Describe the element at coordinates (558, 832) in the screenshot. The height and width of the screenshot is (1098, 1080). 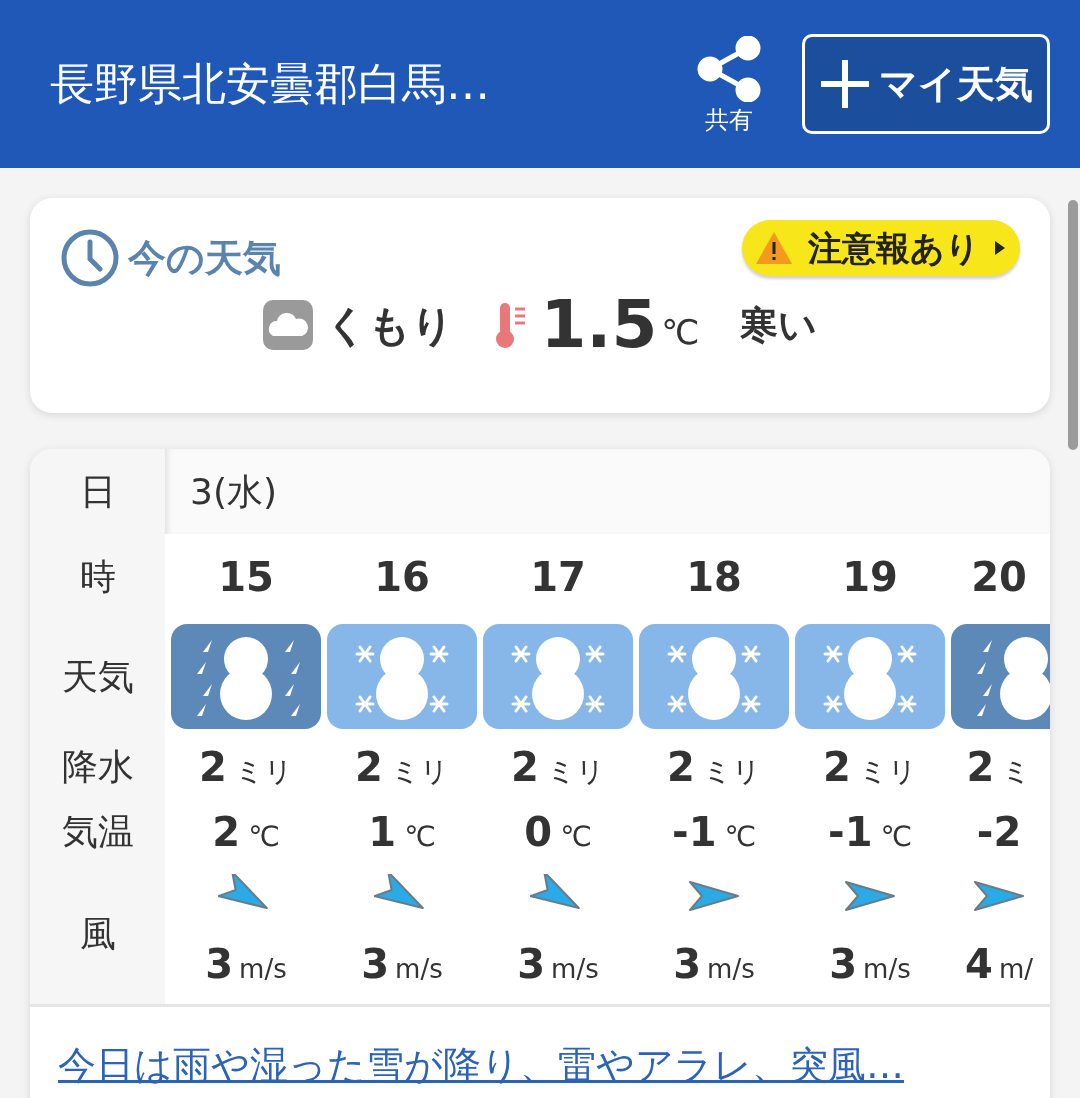
I see `temperature-value: 0 ℃` at that location.